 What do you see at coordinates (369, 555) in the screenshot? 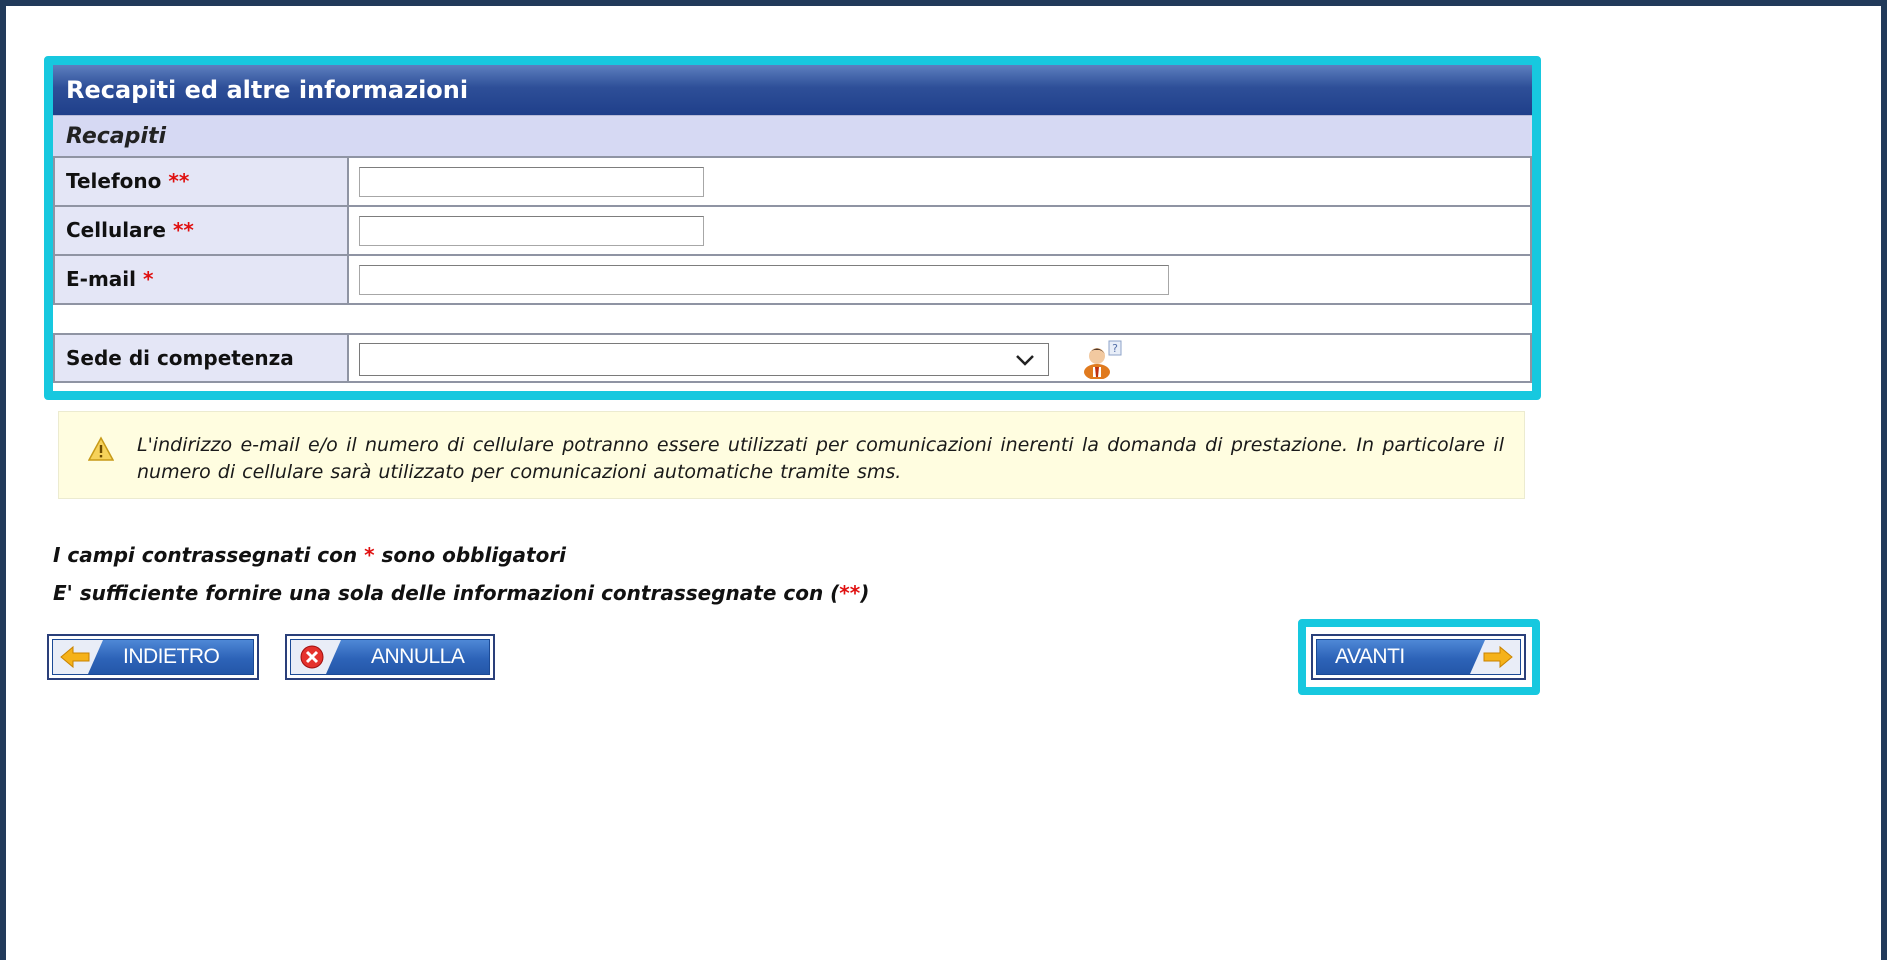
I see `required-note-star: *` at bounding box center [369, 555].